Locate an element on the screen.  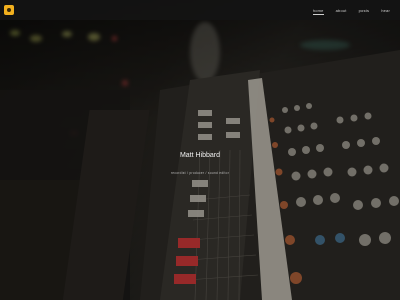
nav-home: home is located at coordinates (318, 11).